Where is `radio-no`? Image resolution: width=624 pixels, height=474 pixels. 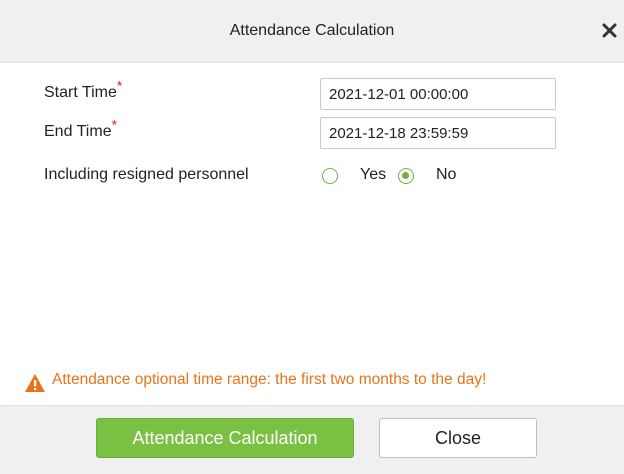 radio-no is located at coordinates (406, 176).